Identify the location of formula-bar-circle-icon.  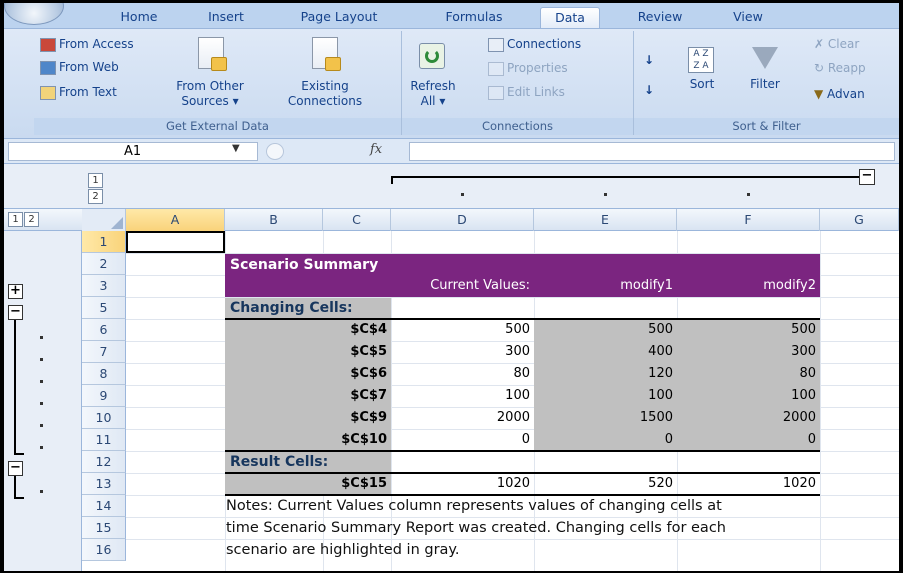
(275, 151).